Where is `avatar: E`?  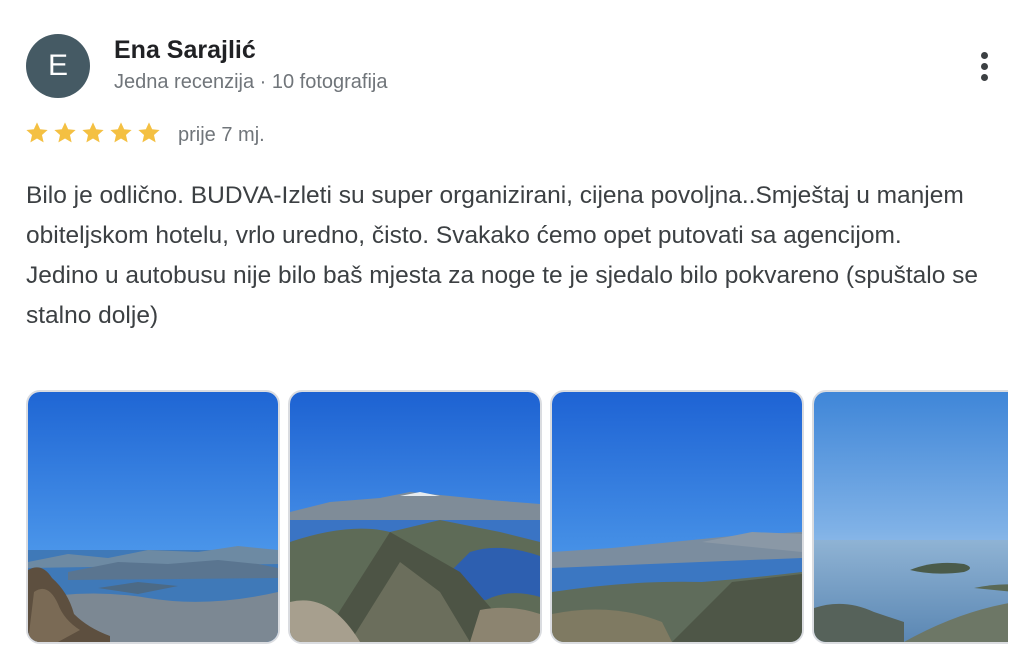 avatar: E is located at coordinates (58, 66).